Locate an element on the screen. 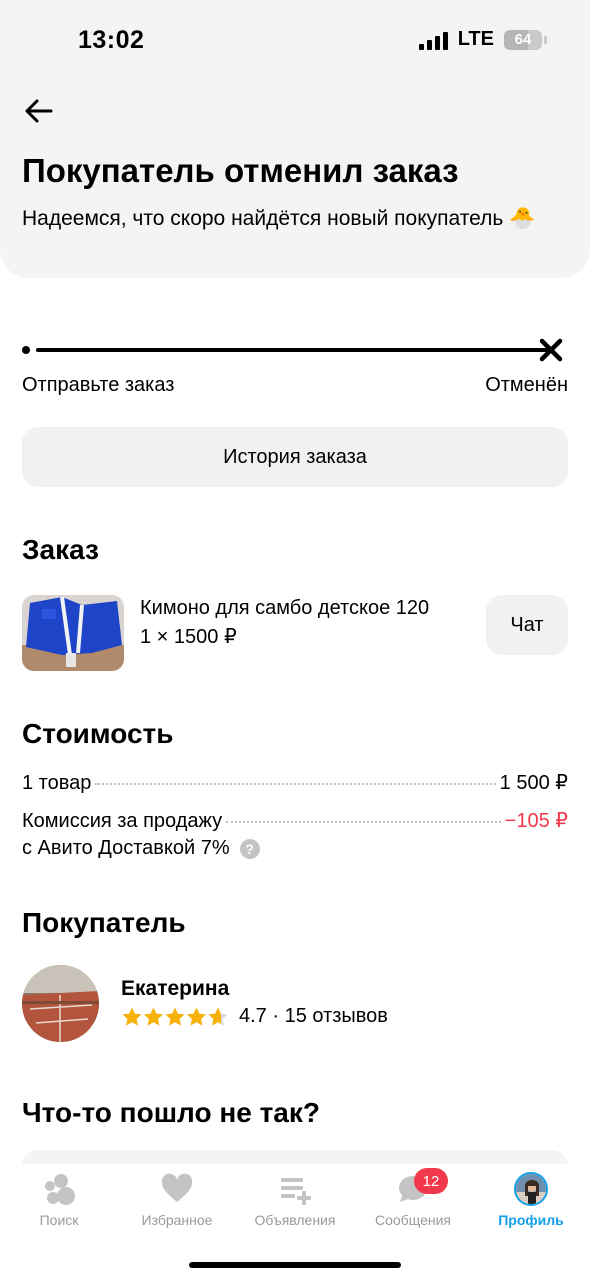 The height and width of the screenshot is (1280, 590). back-arrow-icon is located at coordinates (39, 111).